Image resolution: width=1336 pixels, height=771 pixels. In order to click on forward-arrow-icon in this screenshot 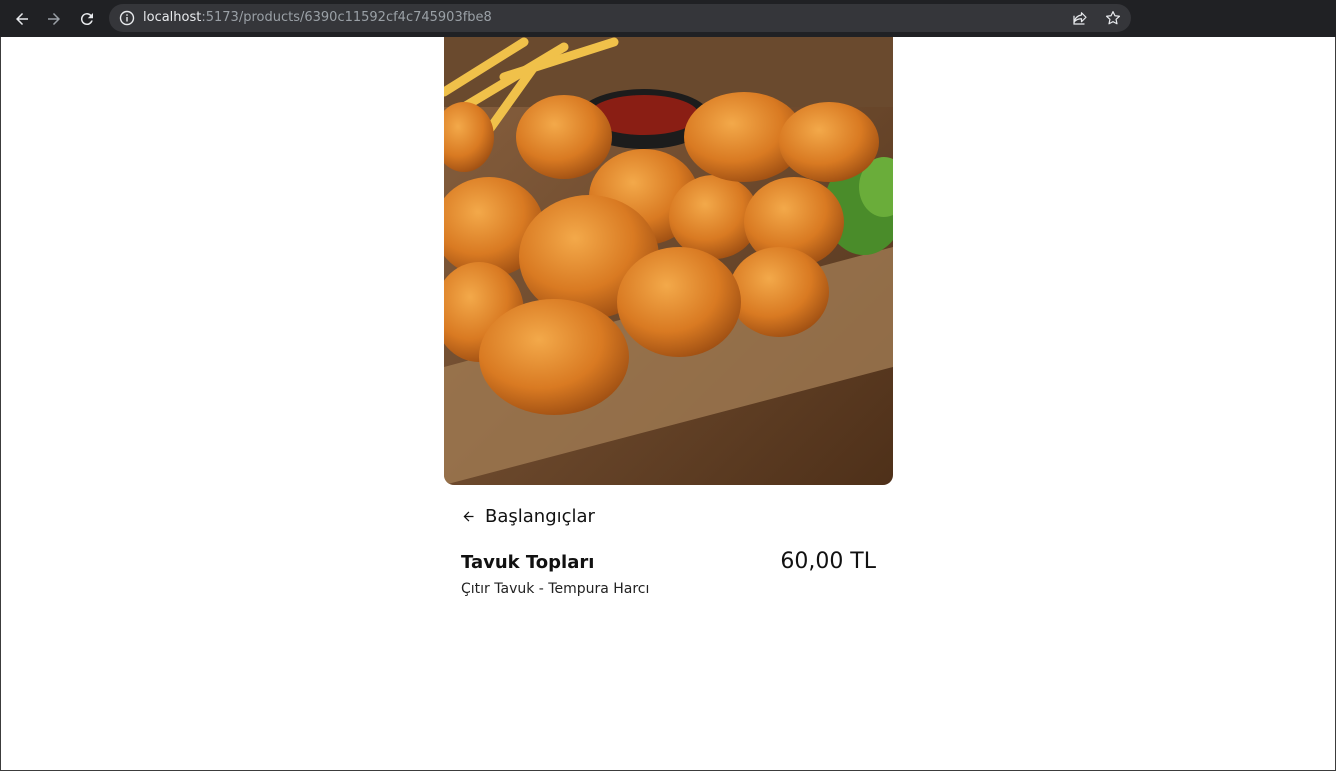, I will do `click(54, 19)`.